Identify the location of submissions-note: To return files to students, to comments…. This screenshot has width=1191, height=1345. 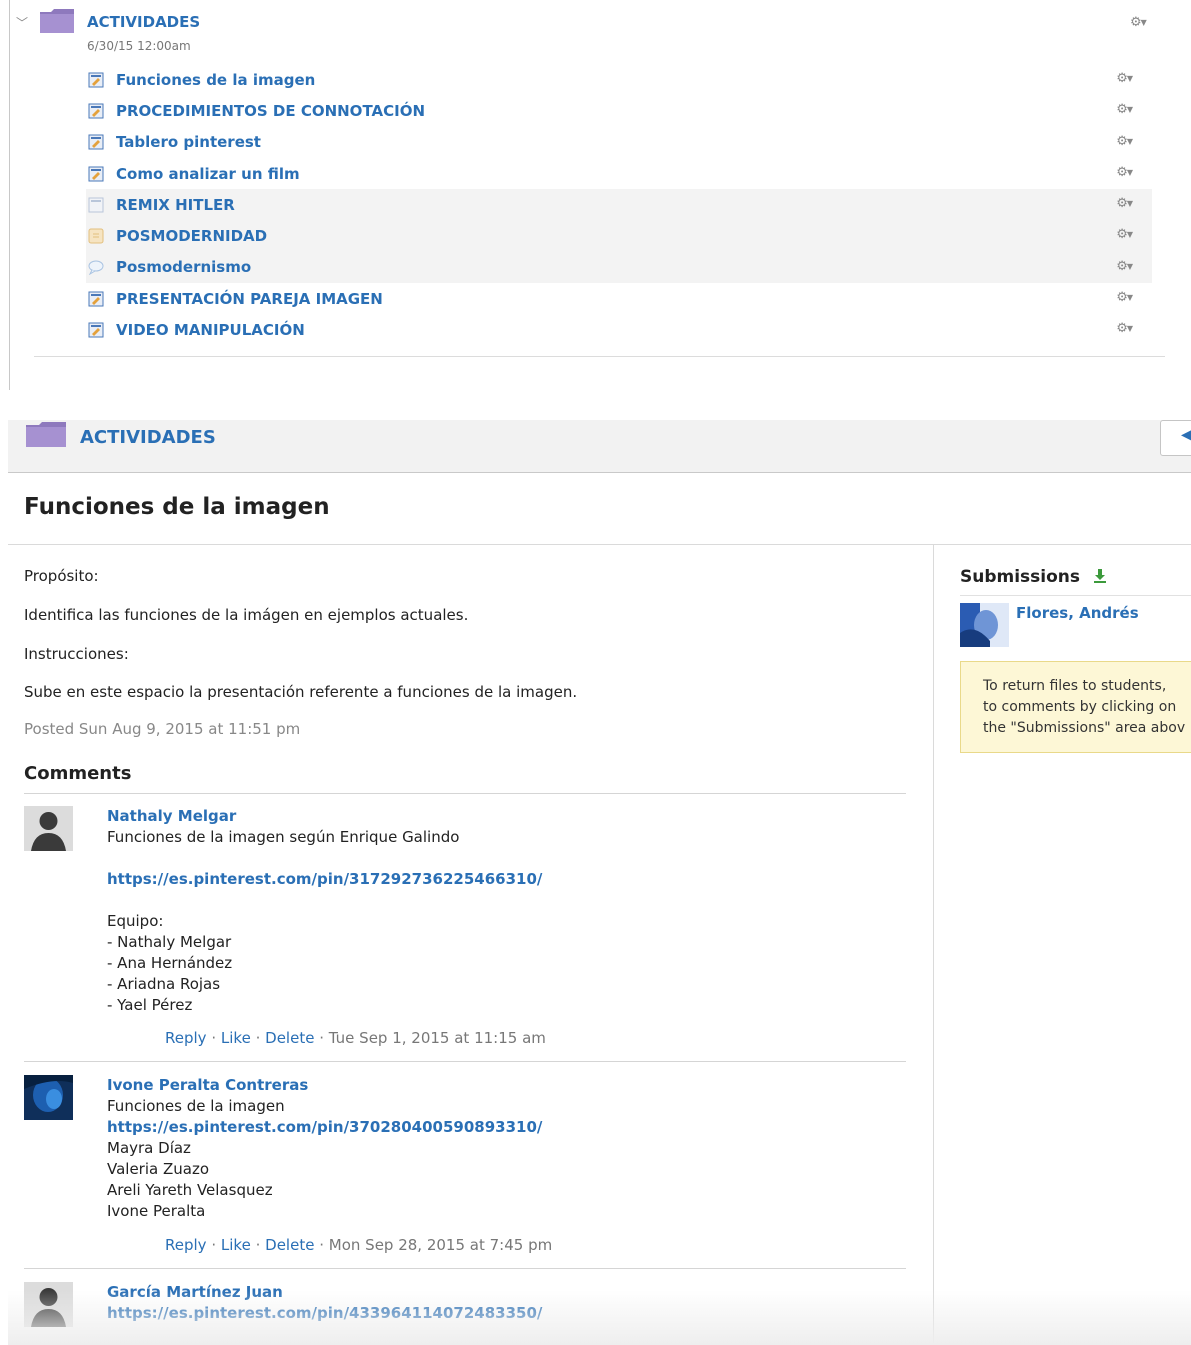
(1075, 707).